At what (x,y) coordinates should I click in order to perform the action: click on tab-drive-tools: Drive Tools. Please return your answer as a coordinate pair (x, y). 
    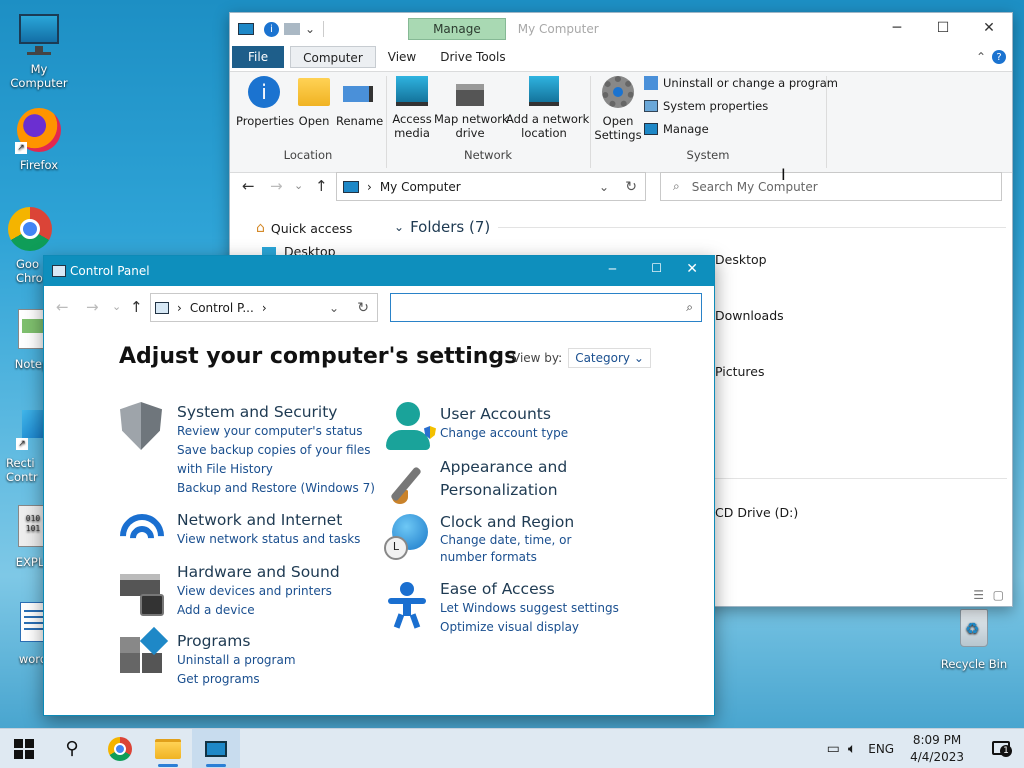
    Looking at the image, I should click on (472, 57).